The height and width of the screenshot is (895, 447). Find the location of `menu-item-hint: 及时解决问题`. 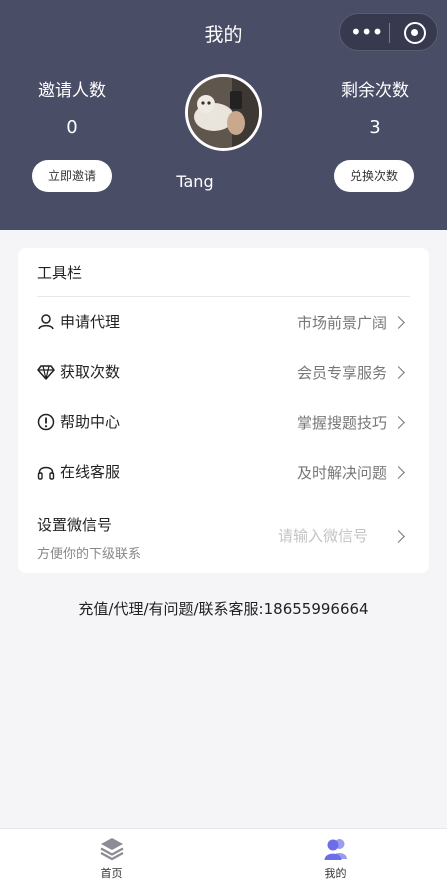

menu-item-hint: 及时解决问题 is located at coordinates (341, 473).